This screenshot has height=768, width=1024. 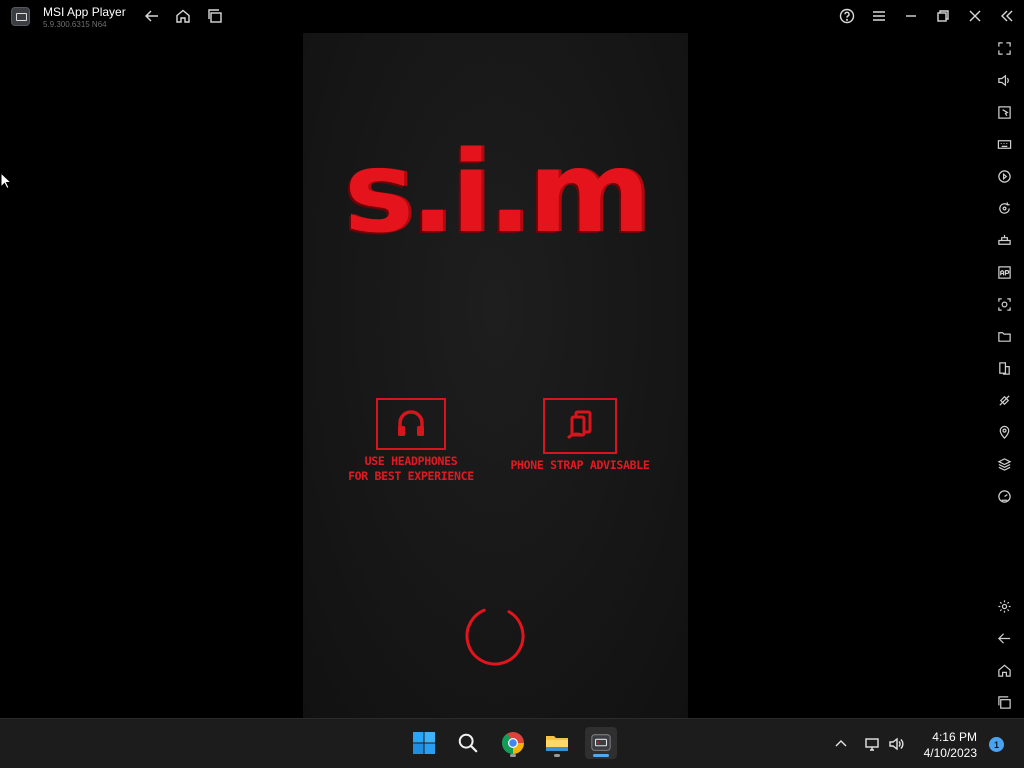 I want to click on chevron-up-icon, so click(x=841, y=744).